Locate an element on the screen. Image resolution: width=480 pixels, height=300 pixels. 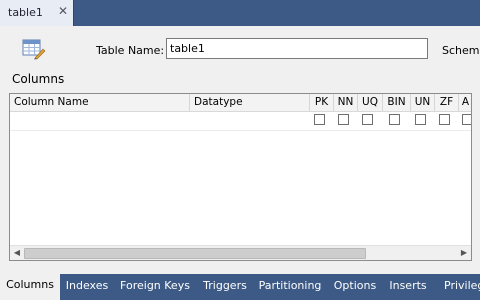
nn-checkbox is located at coordinates (343, 119).